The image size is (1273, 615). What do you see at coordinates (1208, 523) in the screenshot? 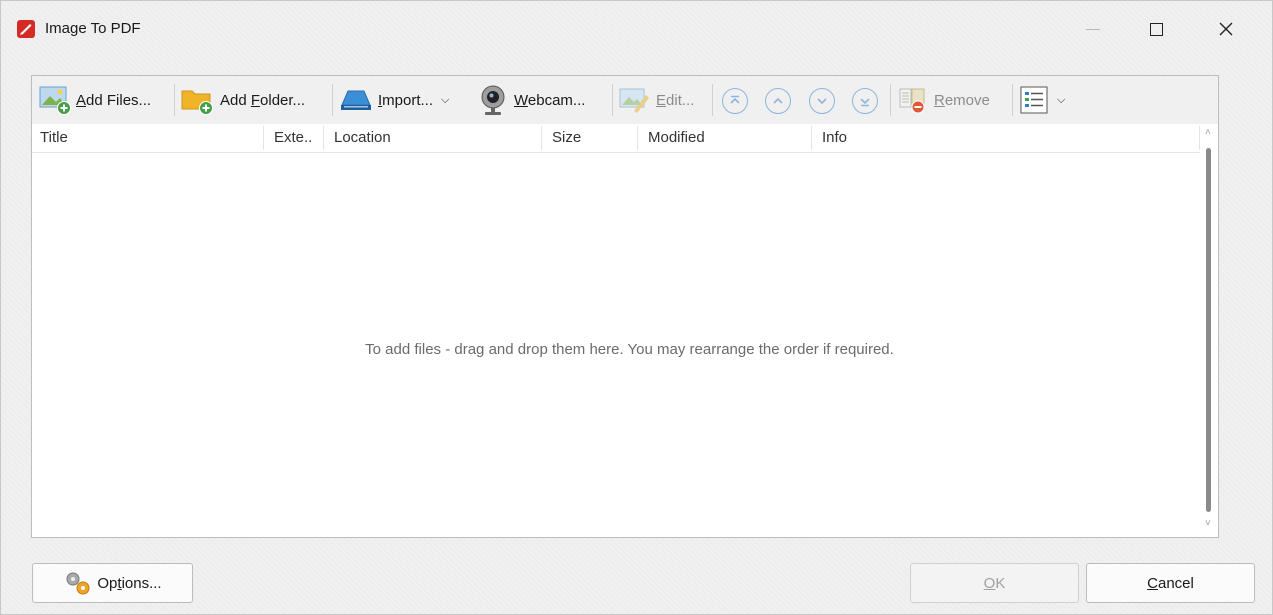
I see `scroll-down-arrow-icon: ˅` at bounding box center [1208, 523].